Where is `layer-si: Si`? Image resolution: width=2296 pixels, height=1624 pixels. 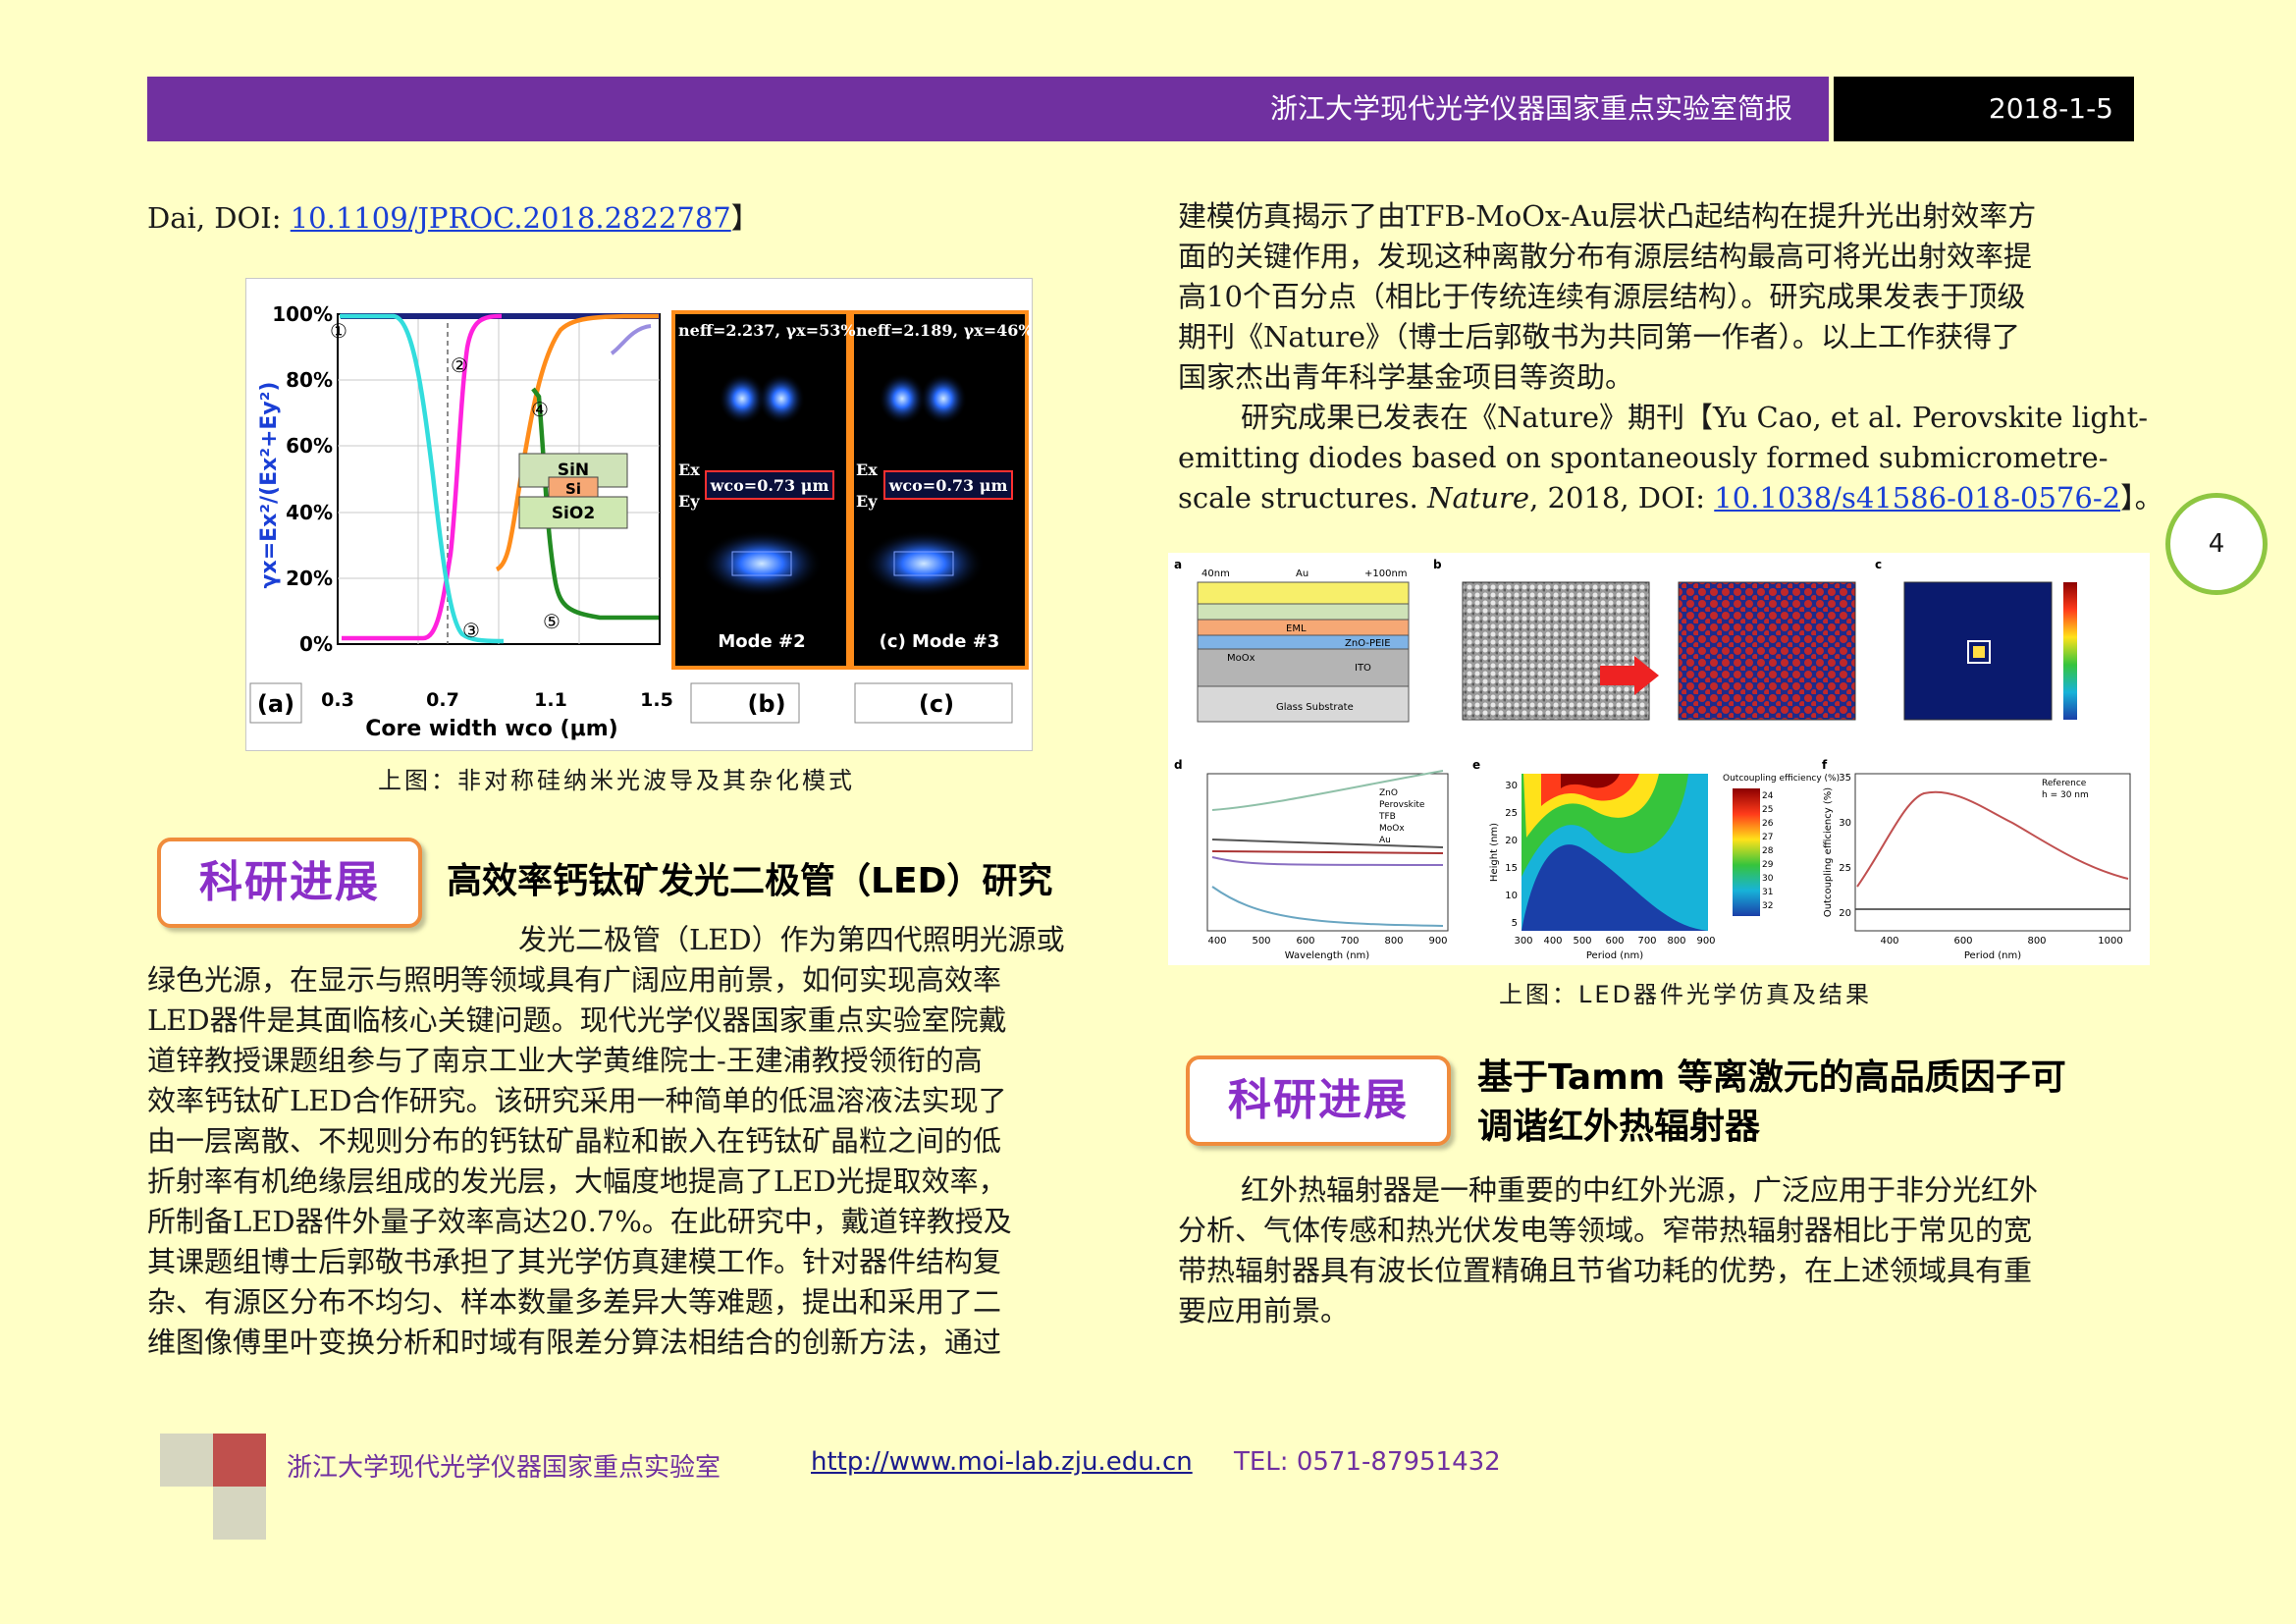 layer-si: Si is located at coordinates (573, 489).